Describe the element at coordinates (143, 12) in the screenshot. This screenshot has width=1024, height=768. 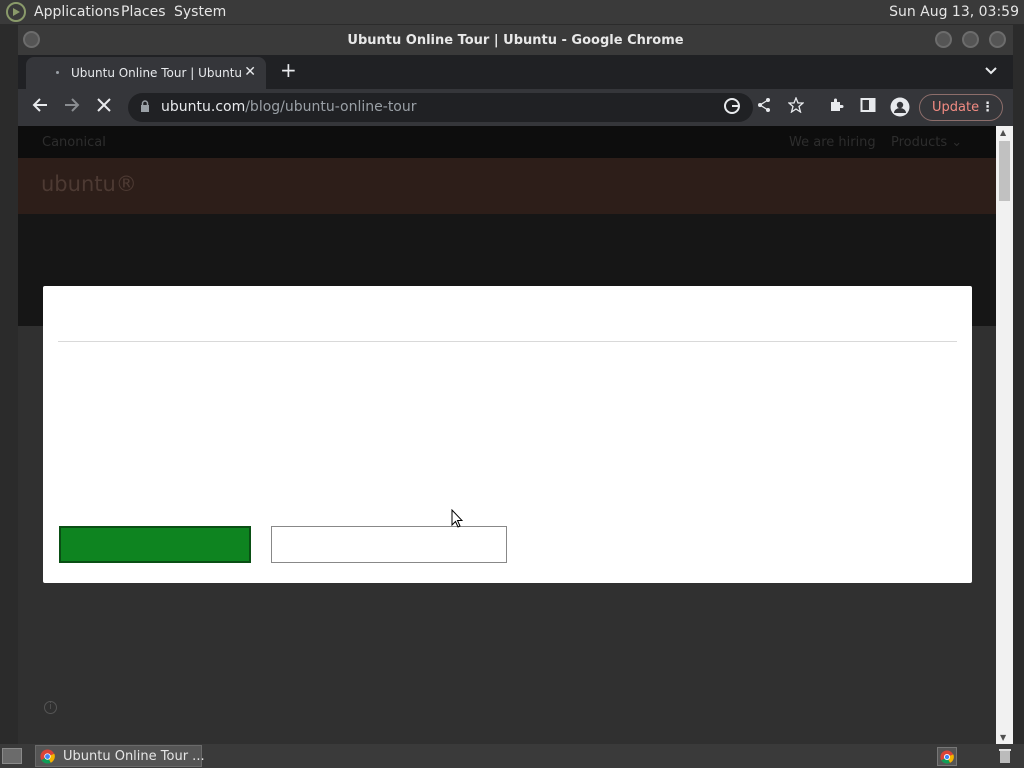
I see `menu-places: Places` at that location.